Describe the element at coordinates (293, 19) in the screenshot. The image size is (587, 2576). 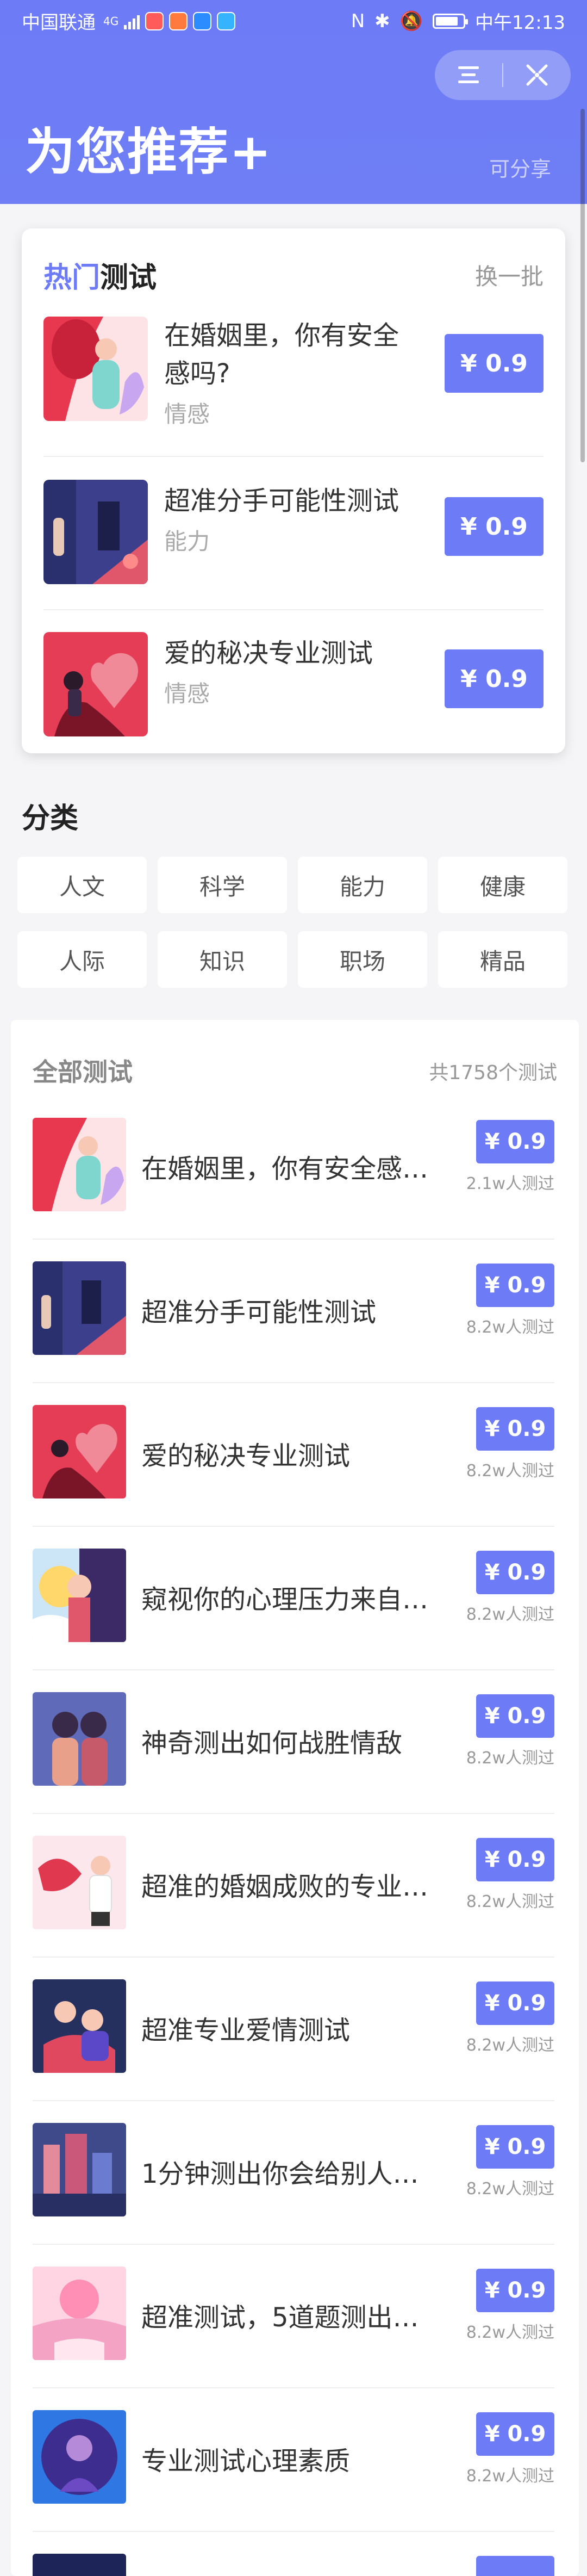
I see `status-bar: 中国联通 4G N ✱ 🔕 中午12:13` at that location.